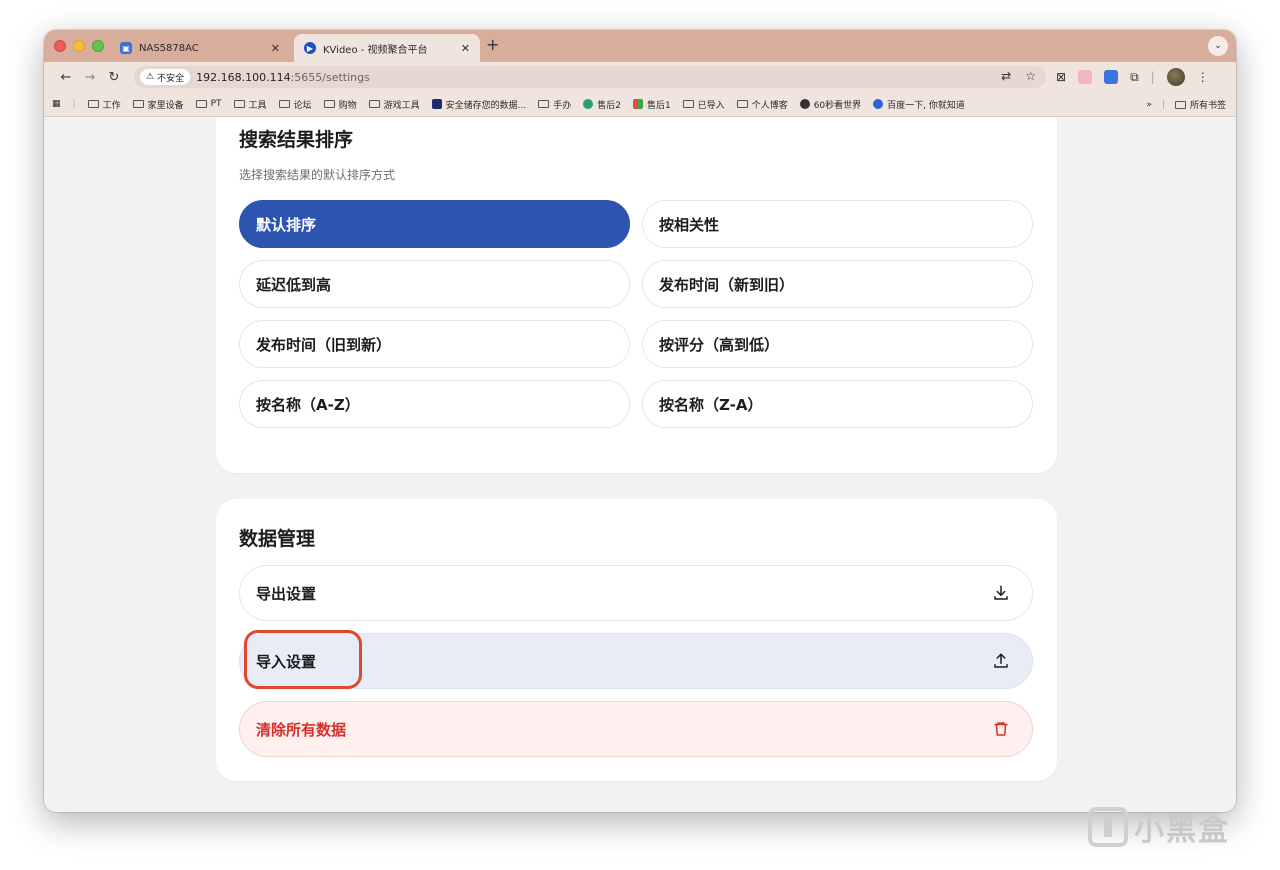 This screenshot has height=870, width=1280. I want to click on sort-option-date-old: 发布时间（旧到新）, so click(434, 344).